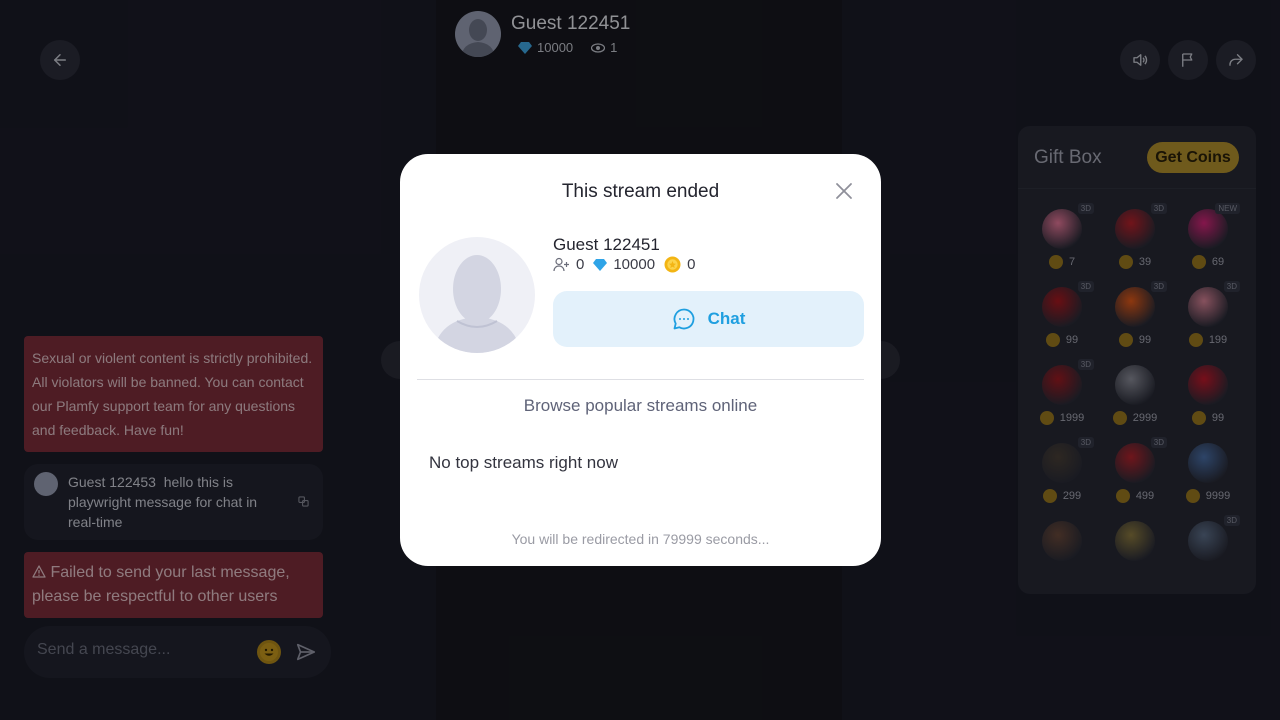 Image resolution: width=1280 pixels, height=720 pixels. I want to click on followers-icon, so click(561, 264).